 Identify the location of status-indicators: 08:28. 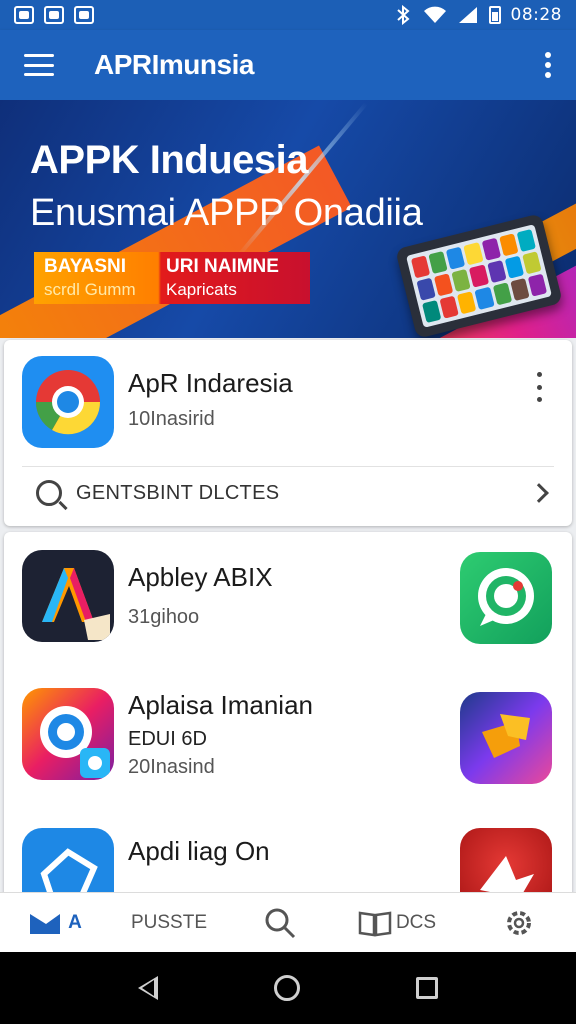
(478, 15).